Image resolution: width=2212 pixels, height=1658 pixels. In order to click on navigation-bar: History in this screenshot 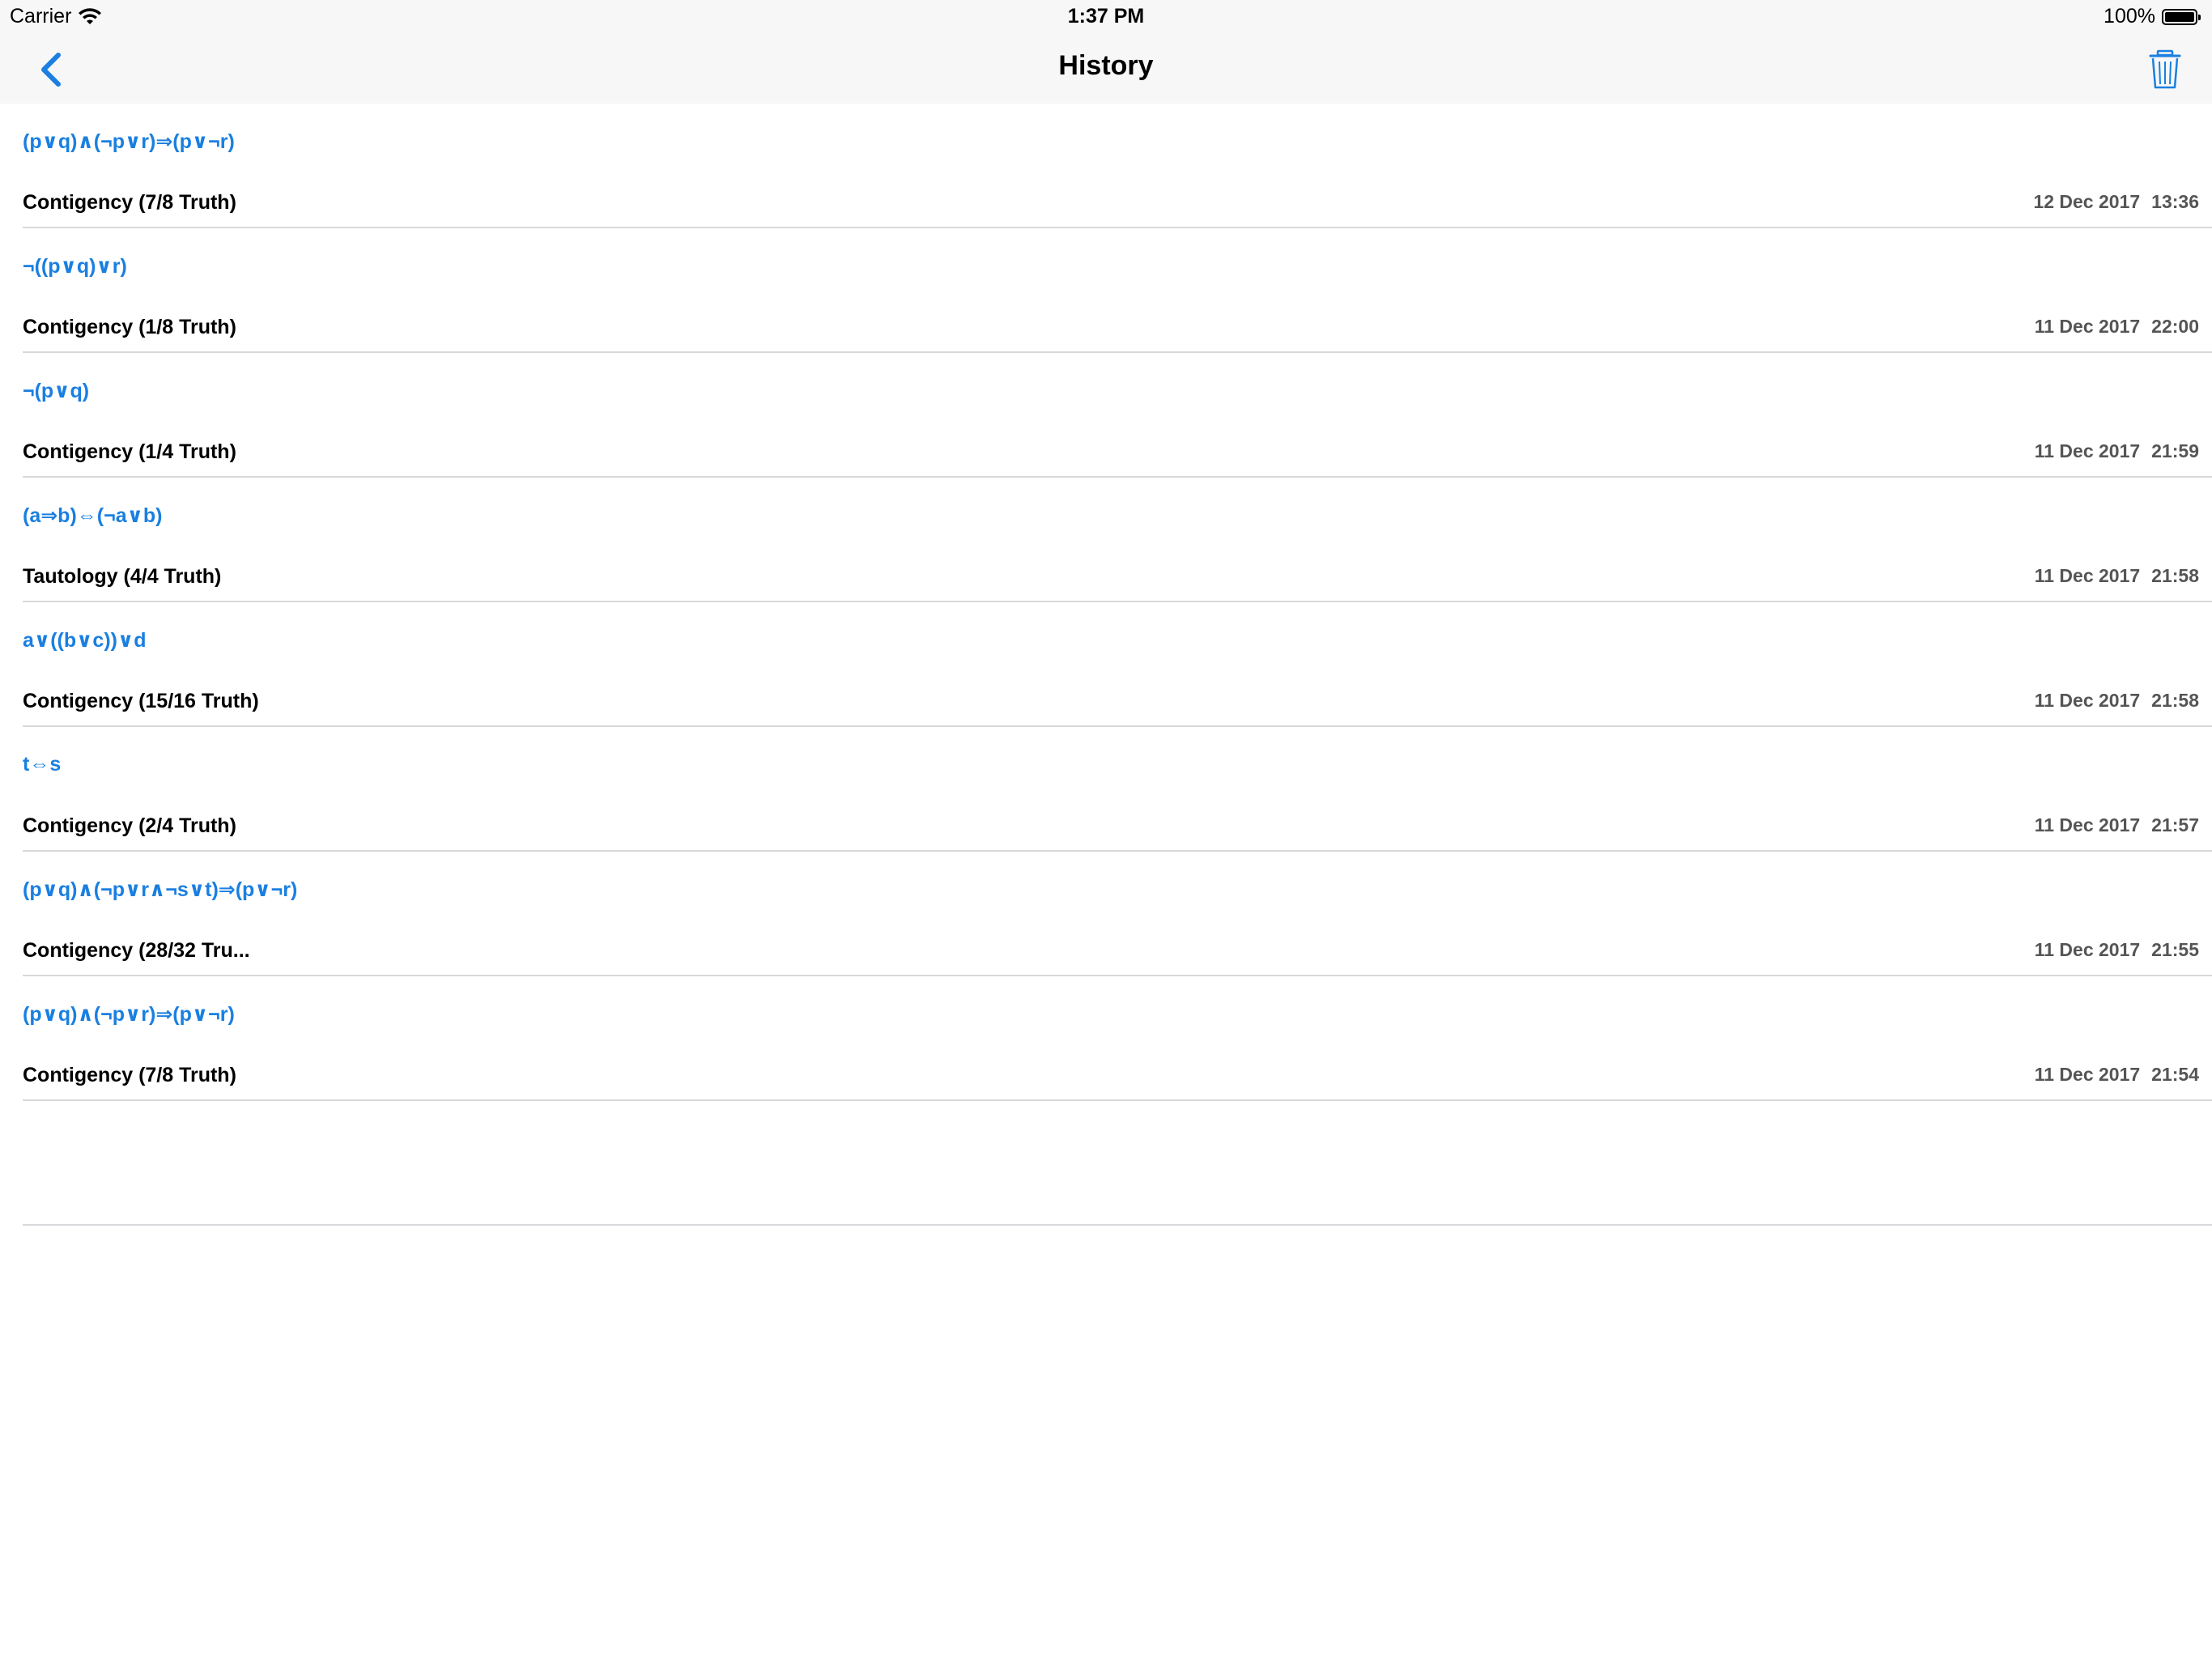, I will do `click(1106, 68)`.